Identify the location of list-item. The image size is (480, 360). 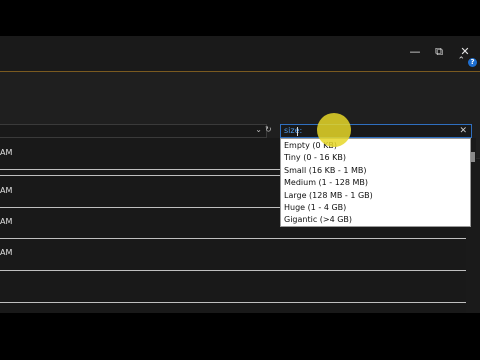
(233, 287).